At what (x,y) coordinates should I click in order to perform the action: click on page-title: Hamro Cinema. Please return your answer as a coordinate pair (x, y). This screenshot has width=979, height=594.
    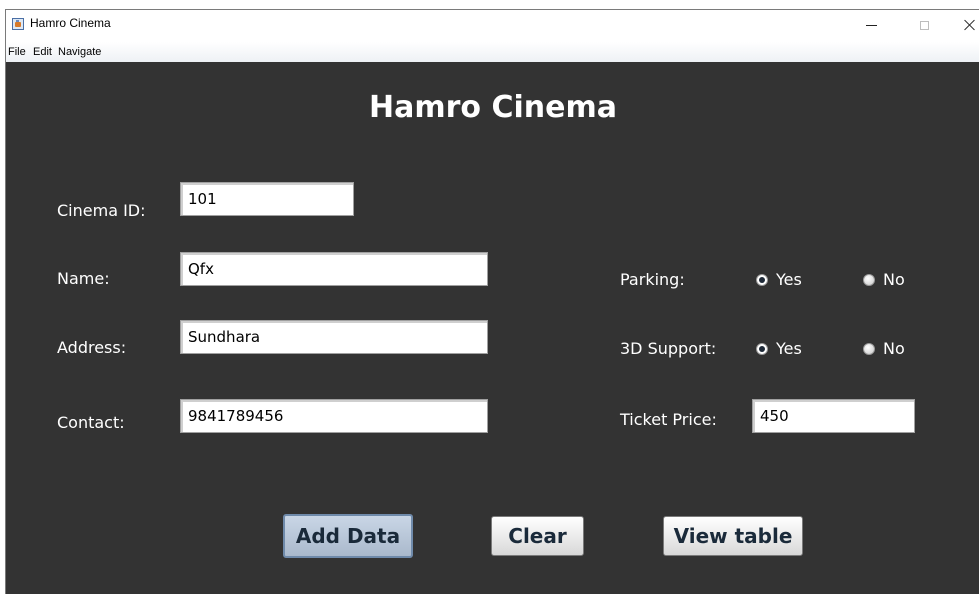
    Looking at the image, I should click on (493, 107).